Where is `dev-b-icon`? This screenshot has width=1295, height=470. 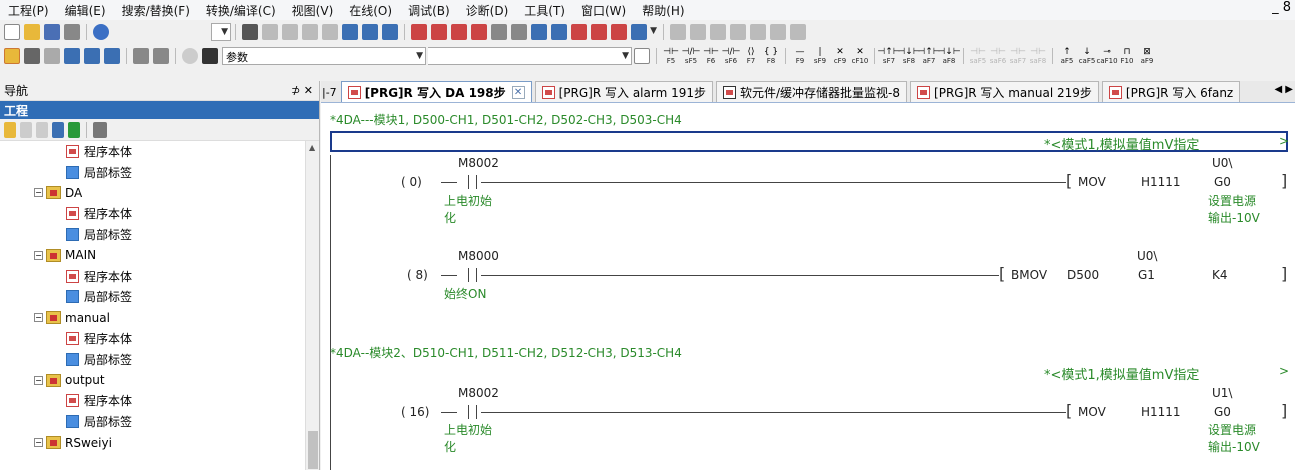
dev-b-icon is located at coordinates (559, 31).